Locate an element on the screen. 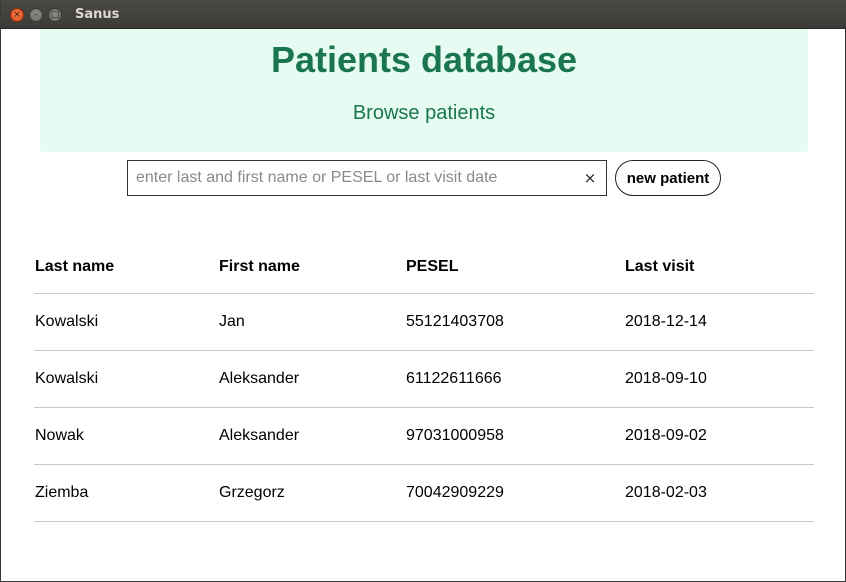 The width and height of the screenshot is (846, 582). cell-first-name: Grzegorz is located at coordinates (252, 492).